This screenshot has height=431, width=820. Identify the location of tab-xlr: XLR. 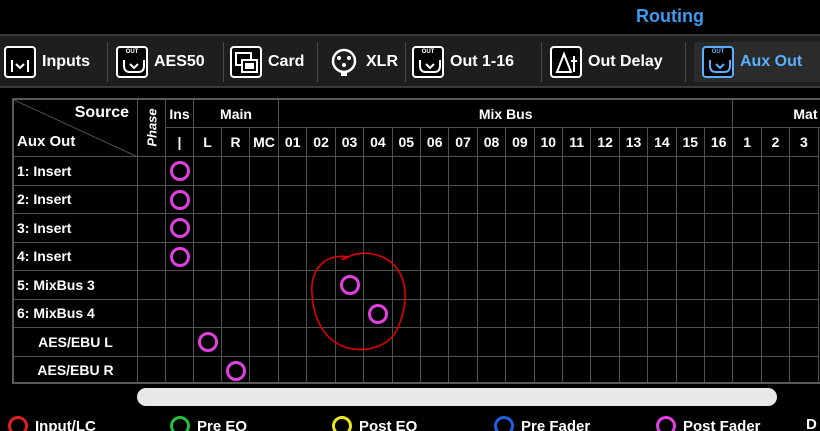
(367, 62).